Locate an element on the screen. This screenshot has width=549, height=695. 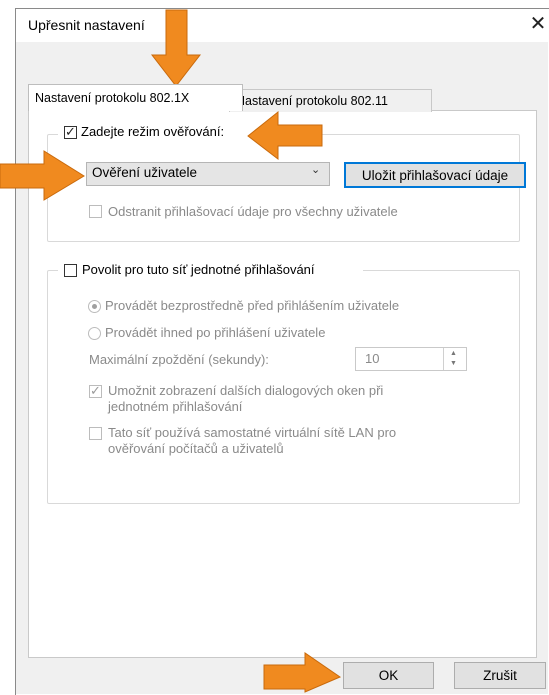
arrow-down-icon is located at coordinates (176, 48).